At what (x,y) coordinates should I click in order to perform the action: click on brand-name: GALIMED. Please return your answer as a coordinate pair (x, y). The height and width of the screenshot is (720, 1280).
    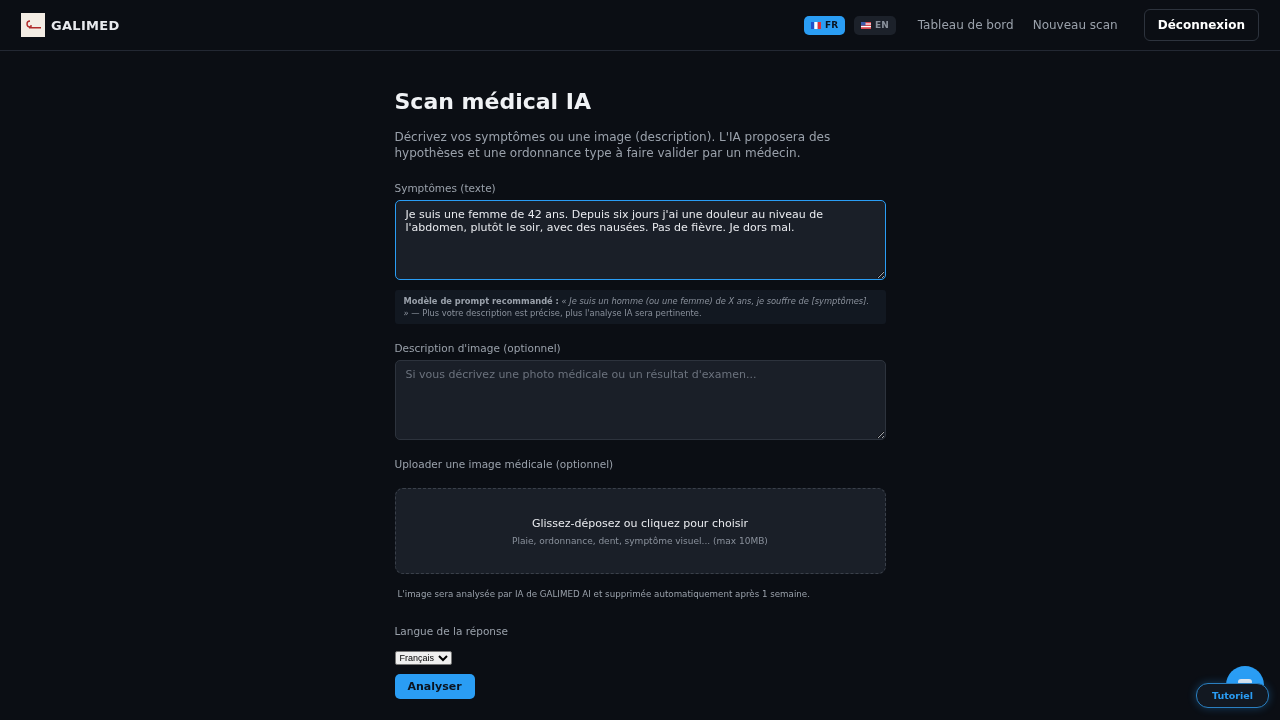
    Looking at the image, I should click on (85, 25).